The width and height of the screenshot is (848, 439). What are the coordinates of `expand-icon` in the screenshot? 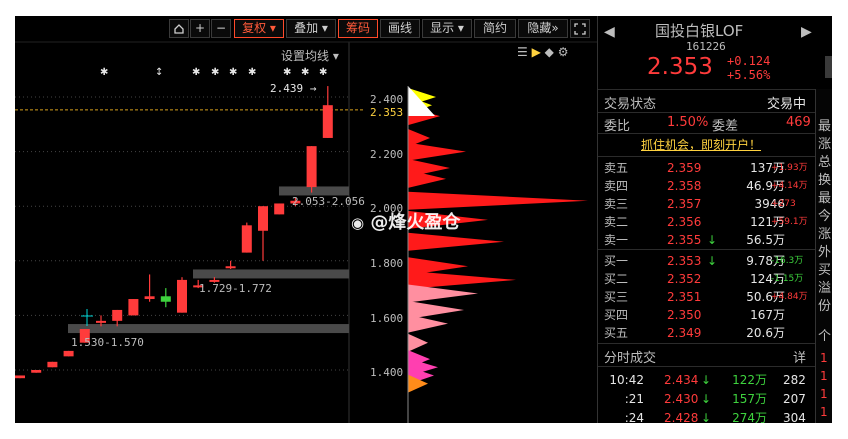 It's located at (580, 28).